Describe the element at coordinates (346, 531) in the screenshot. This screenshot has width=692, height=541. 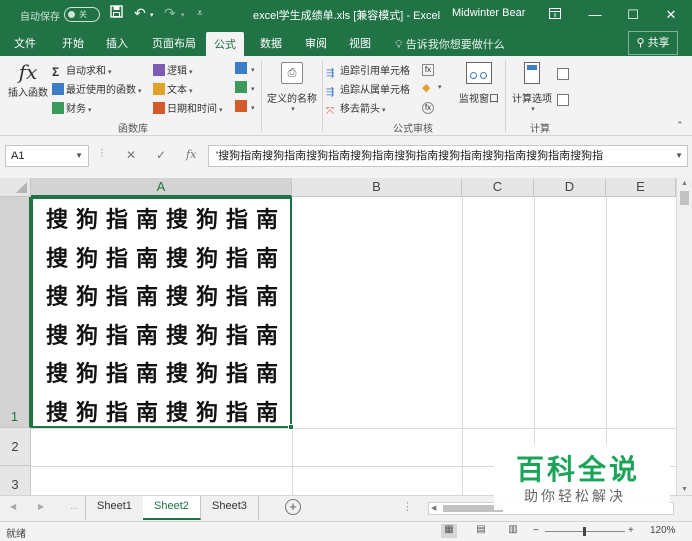
I see `status-bar: 就绪 ▦ ▤ ▥ − + 120%` at that location.